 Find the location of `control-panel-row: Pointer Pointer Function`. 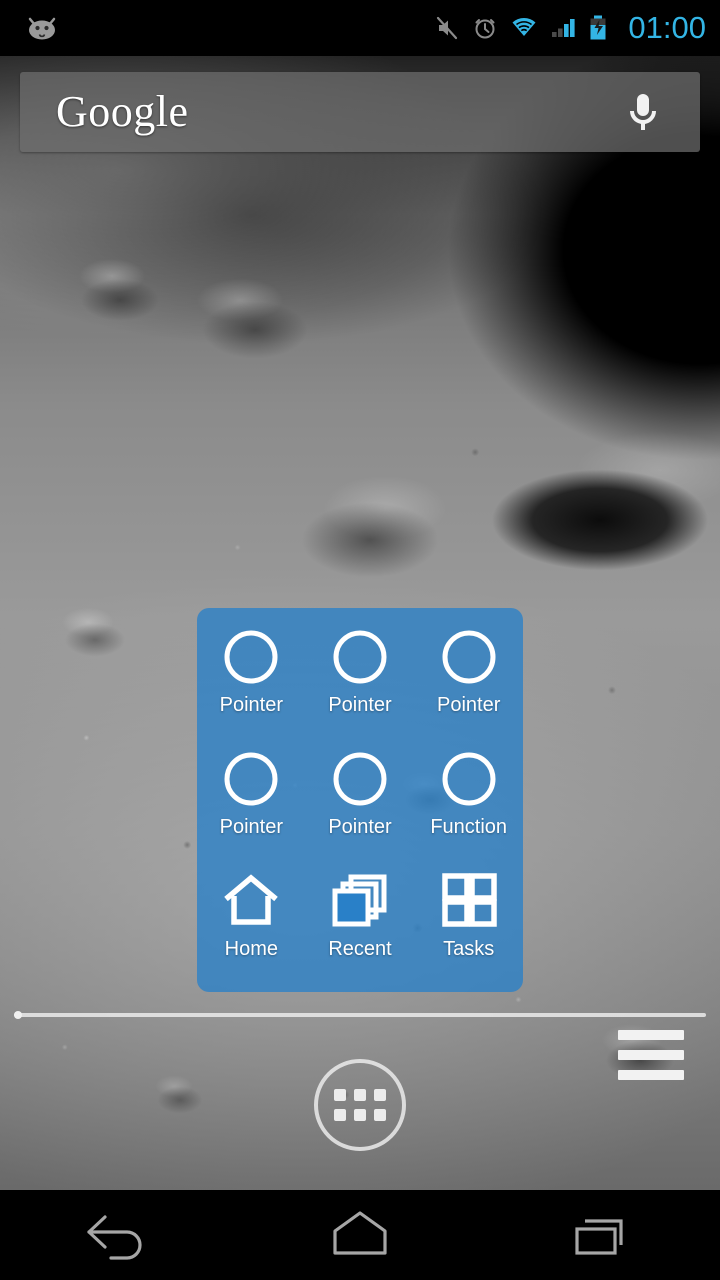

control-panel-row: Pointer Pointer Function is located at coordinates (360, 809).